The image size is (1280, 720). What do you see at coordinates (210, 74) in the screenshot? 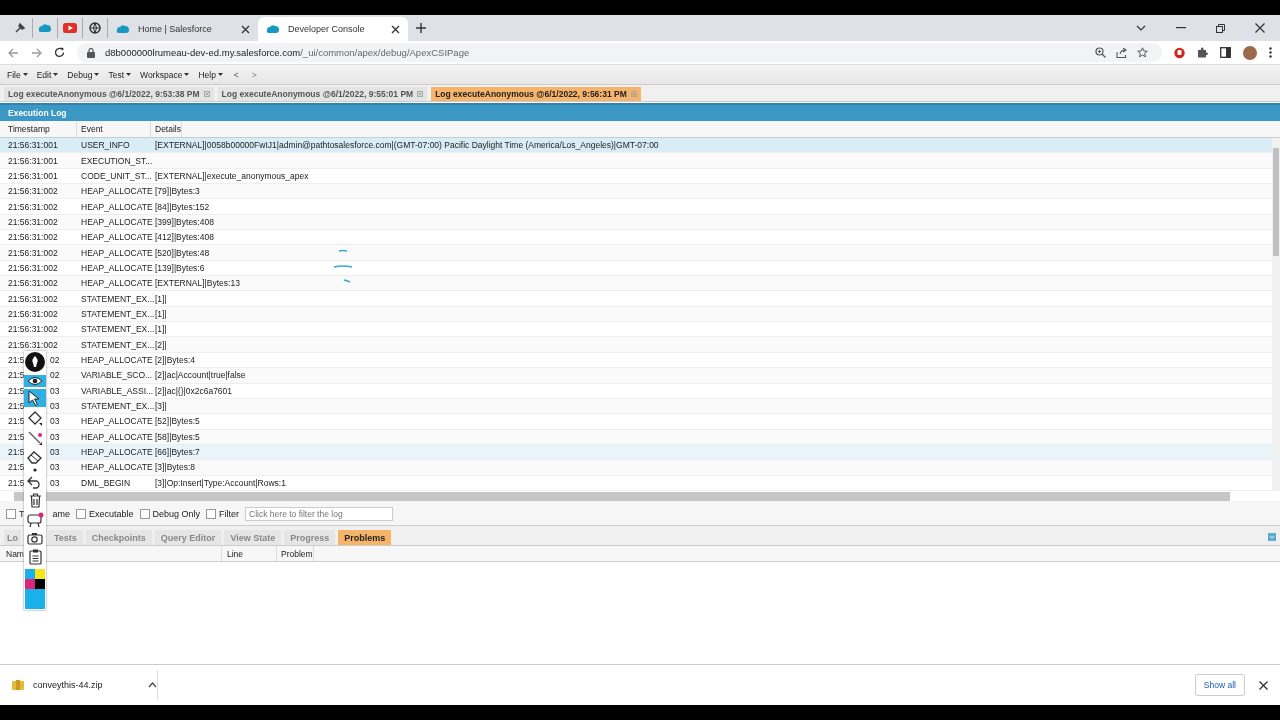
I see `menu-item: Help` at bounding box center [210, 74].